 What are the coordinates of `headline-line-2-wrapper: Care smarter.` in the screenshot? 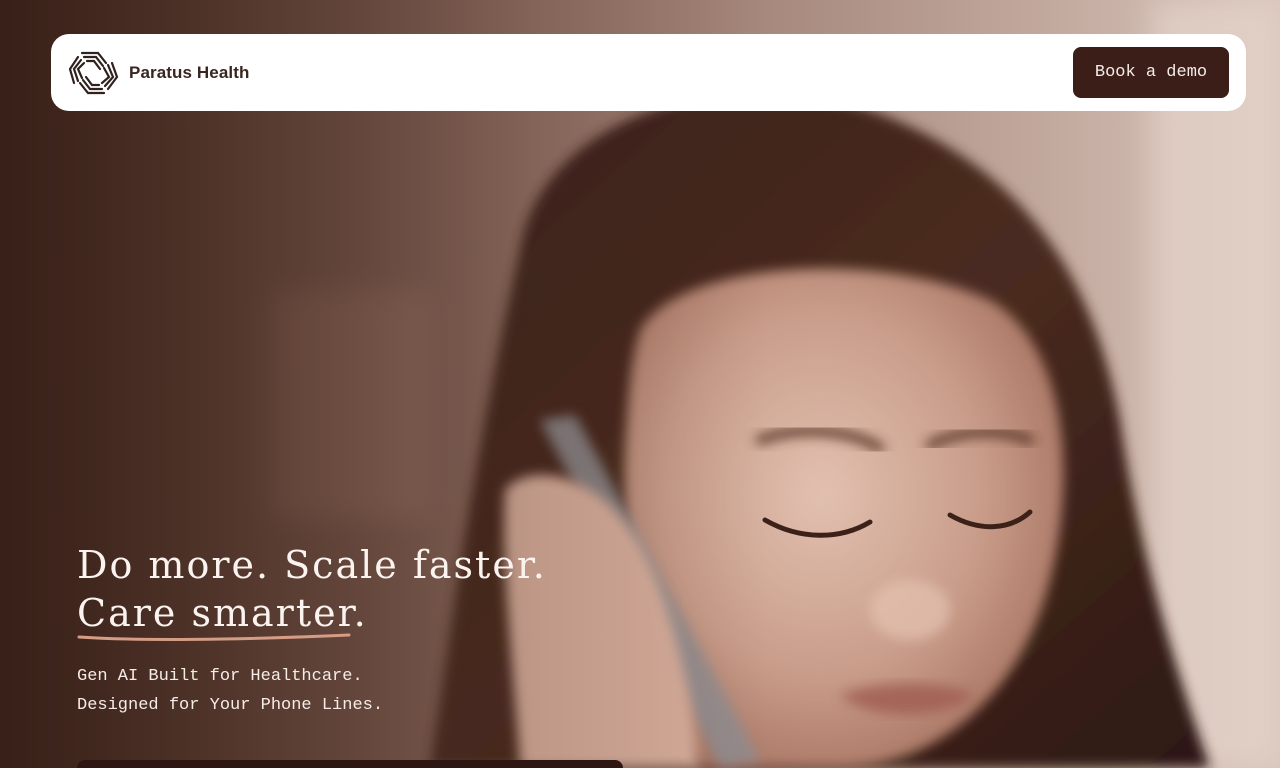 It's located at (312, 615).